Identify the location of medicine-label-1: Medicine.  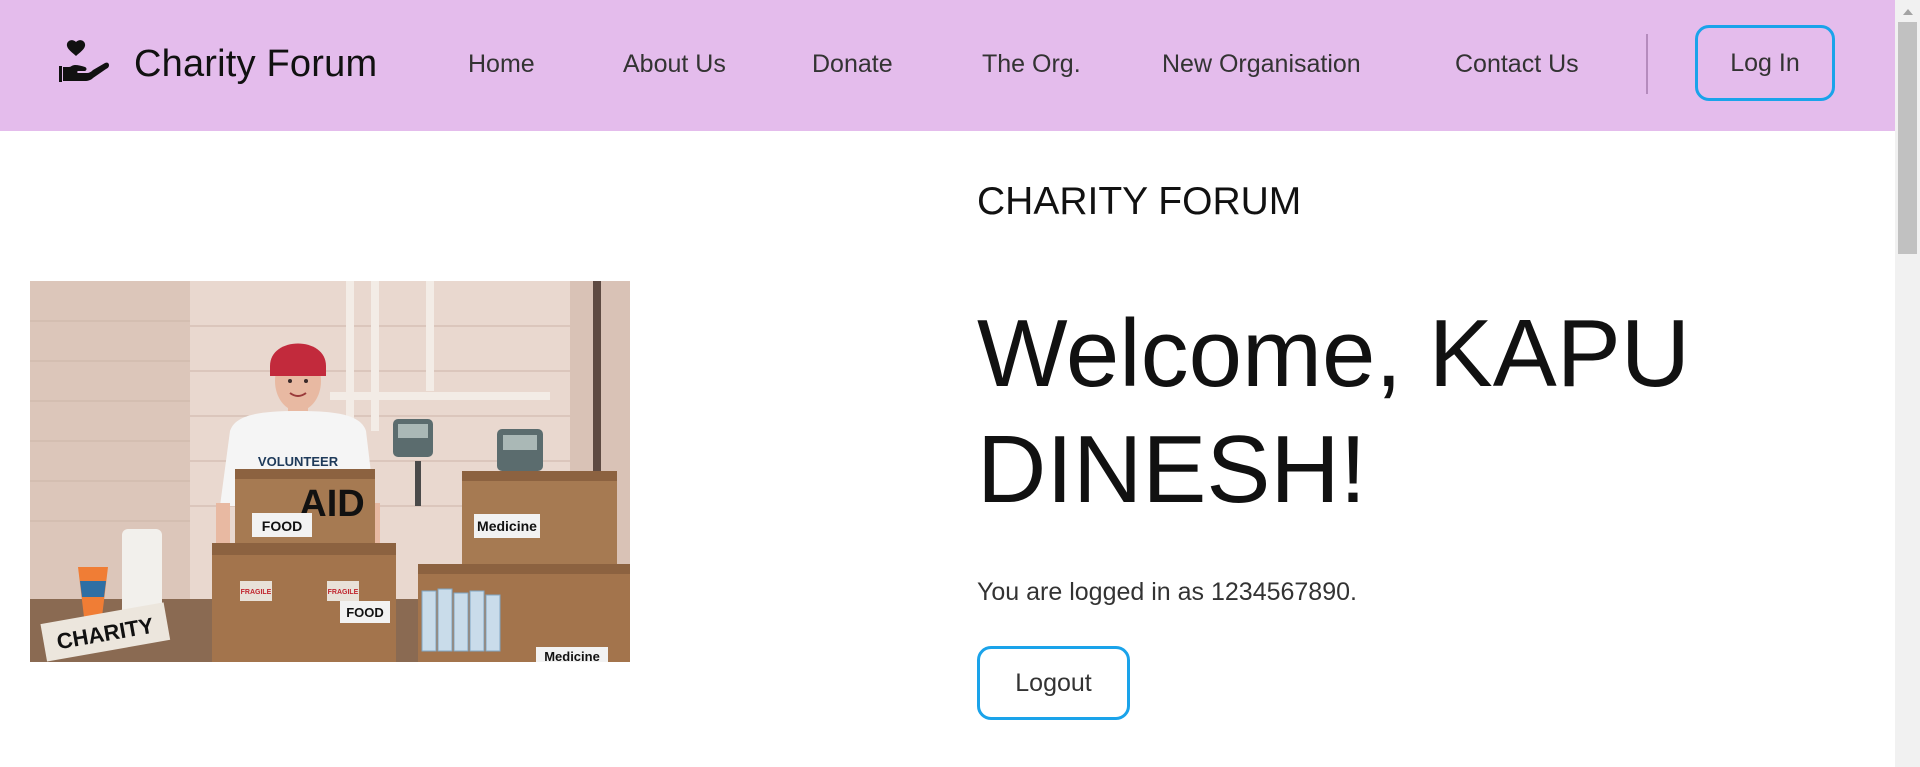
(507, 526).